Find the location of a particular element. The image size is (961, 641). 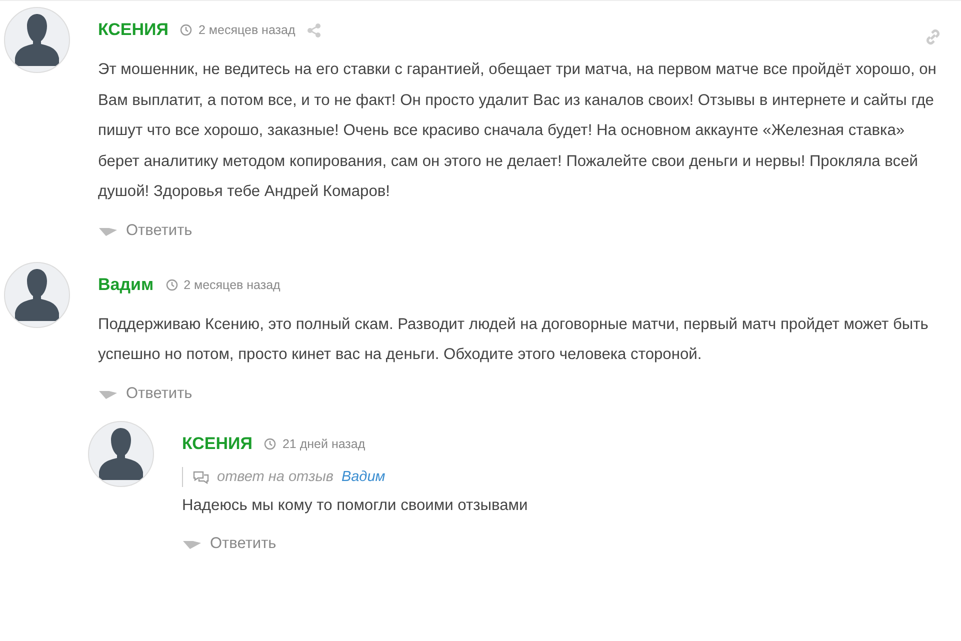

reply-to-label: ответ на отзыв is located at coordinates (275, 476).